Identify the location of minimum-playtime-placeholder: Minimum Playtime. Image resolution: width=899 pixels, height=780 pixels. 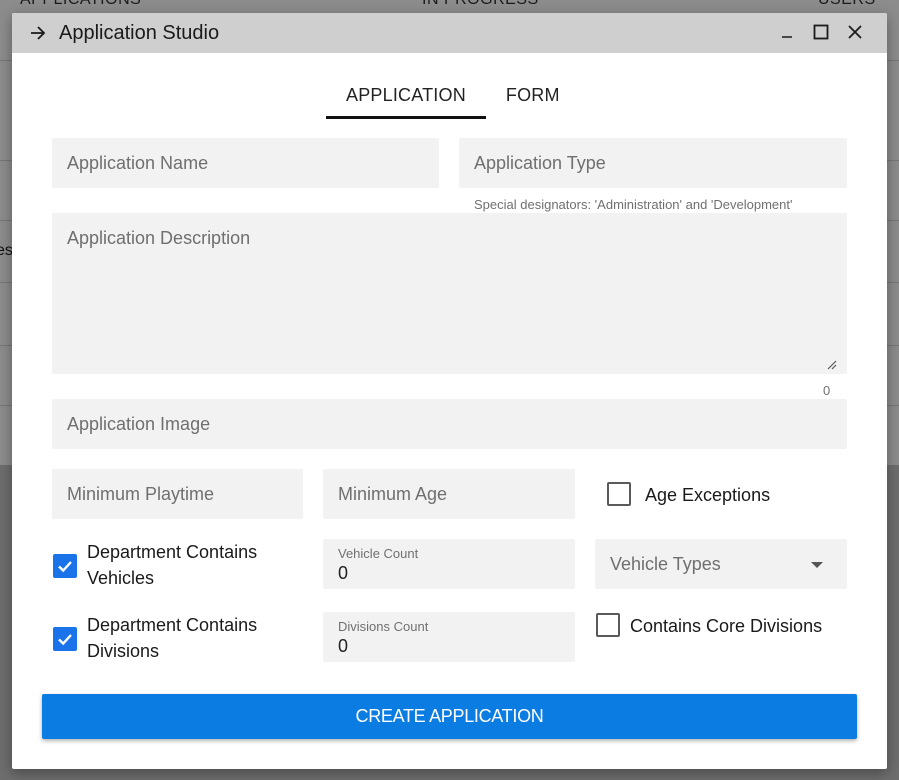
(141, 494).